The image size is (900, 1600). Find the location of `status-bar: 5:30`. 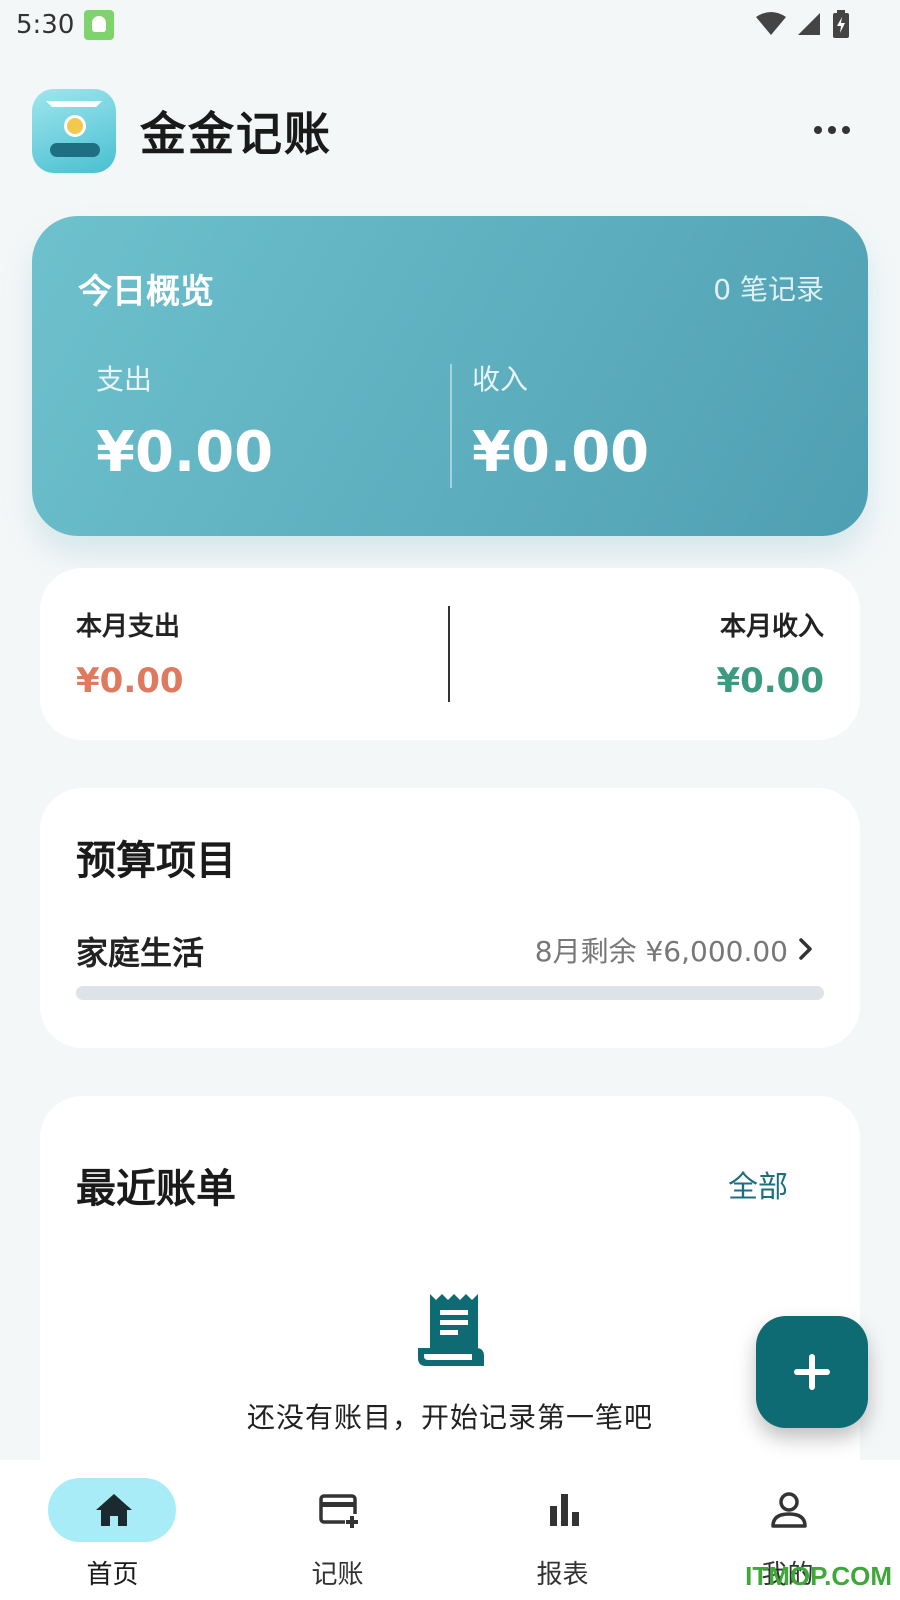

status-bar: 5:30 is located at coordinates (450, 25).